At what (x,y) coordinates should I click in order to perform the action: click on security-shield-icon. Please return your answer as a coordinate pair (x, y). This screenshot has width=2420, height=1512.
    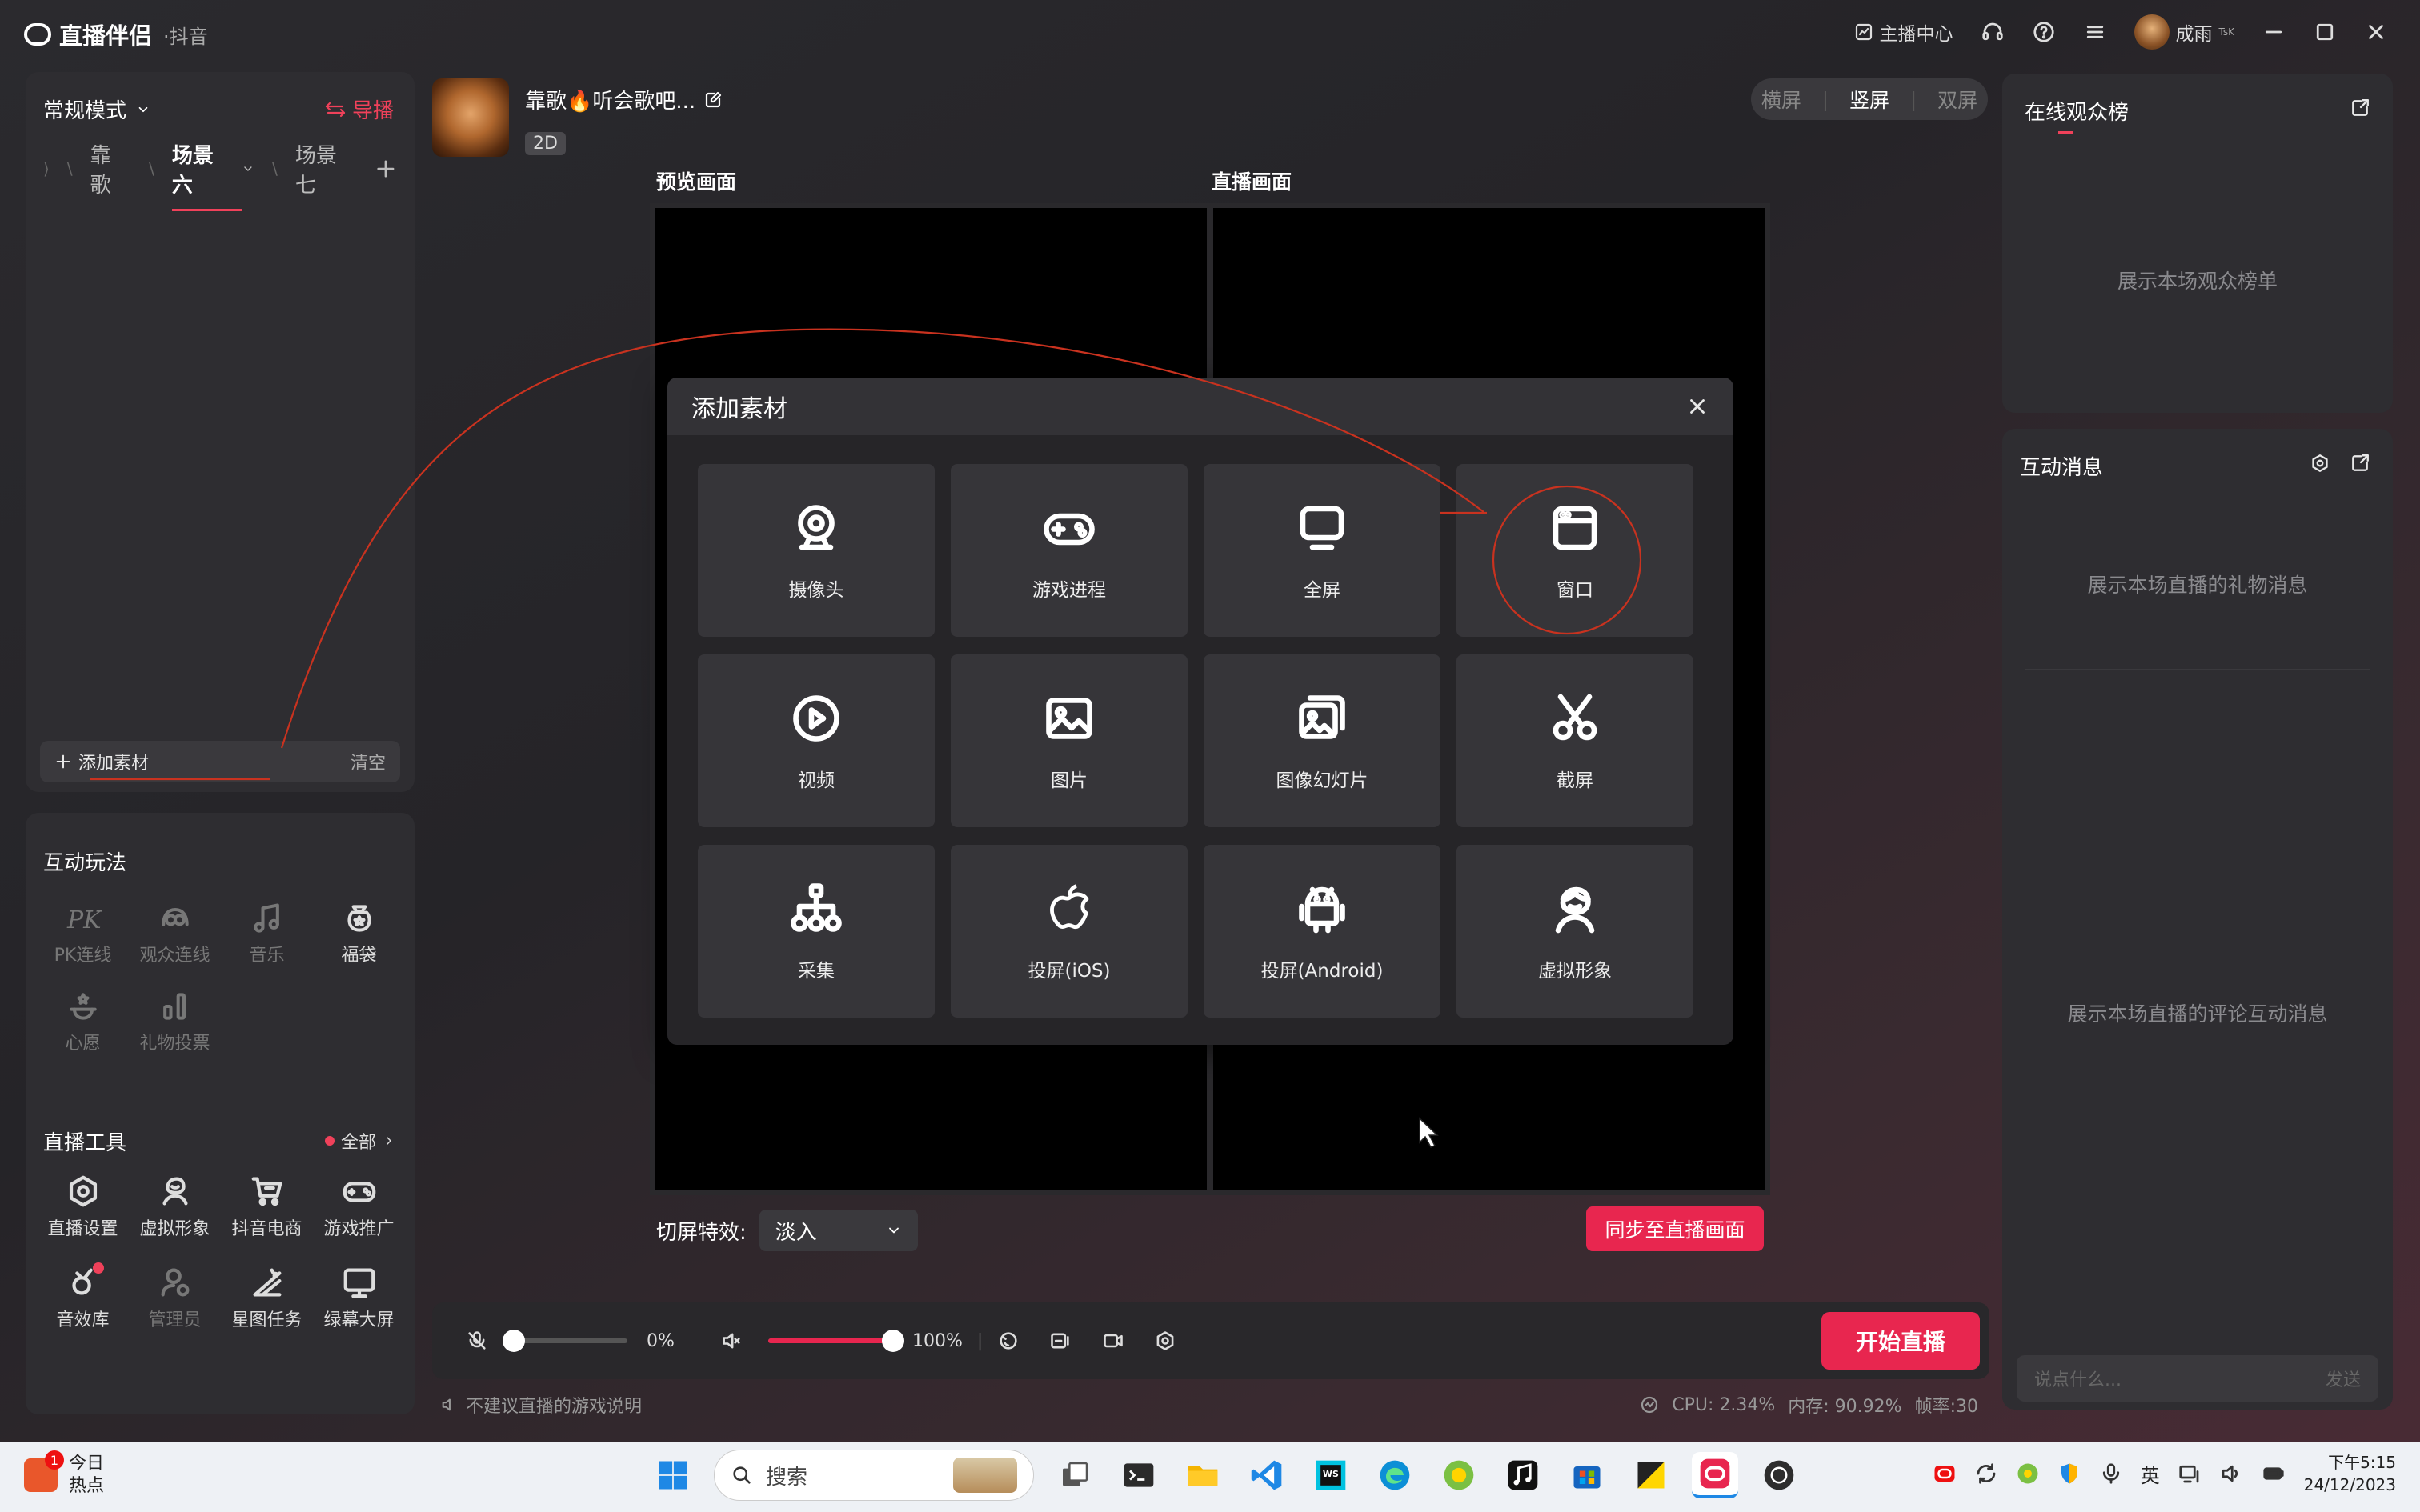
    Looking at the image, I should click on (2069, 1474).